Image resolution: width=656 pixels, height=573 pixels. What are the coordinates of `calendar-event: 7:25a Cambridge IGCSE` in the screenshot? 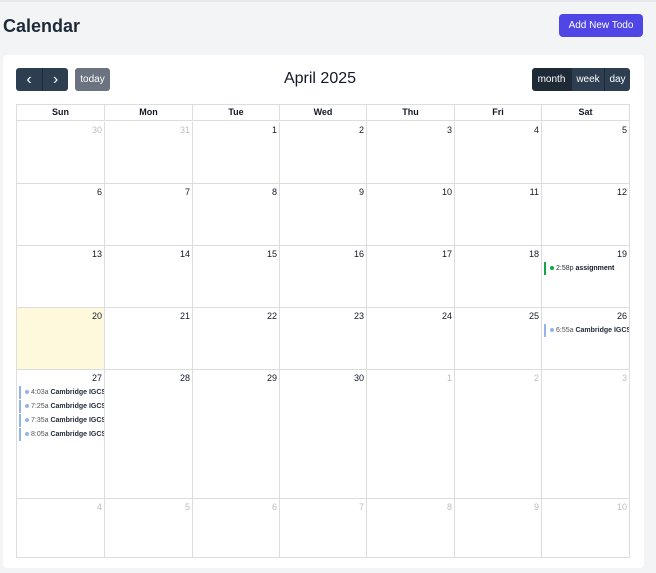 It's located at (61, 406).